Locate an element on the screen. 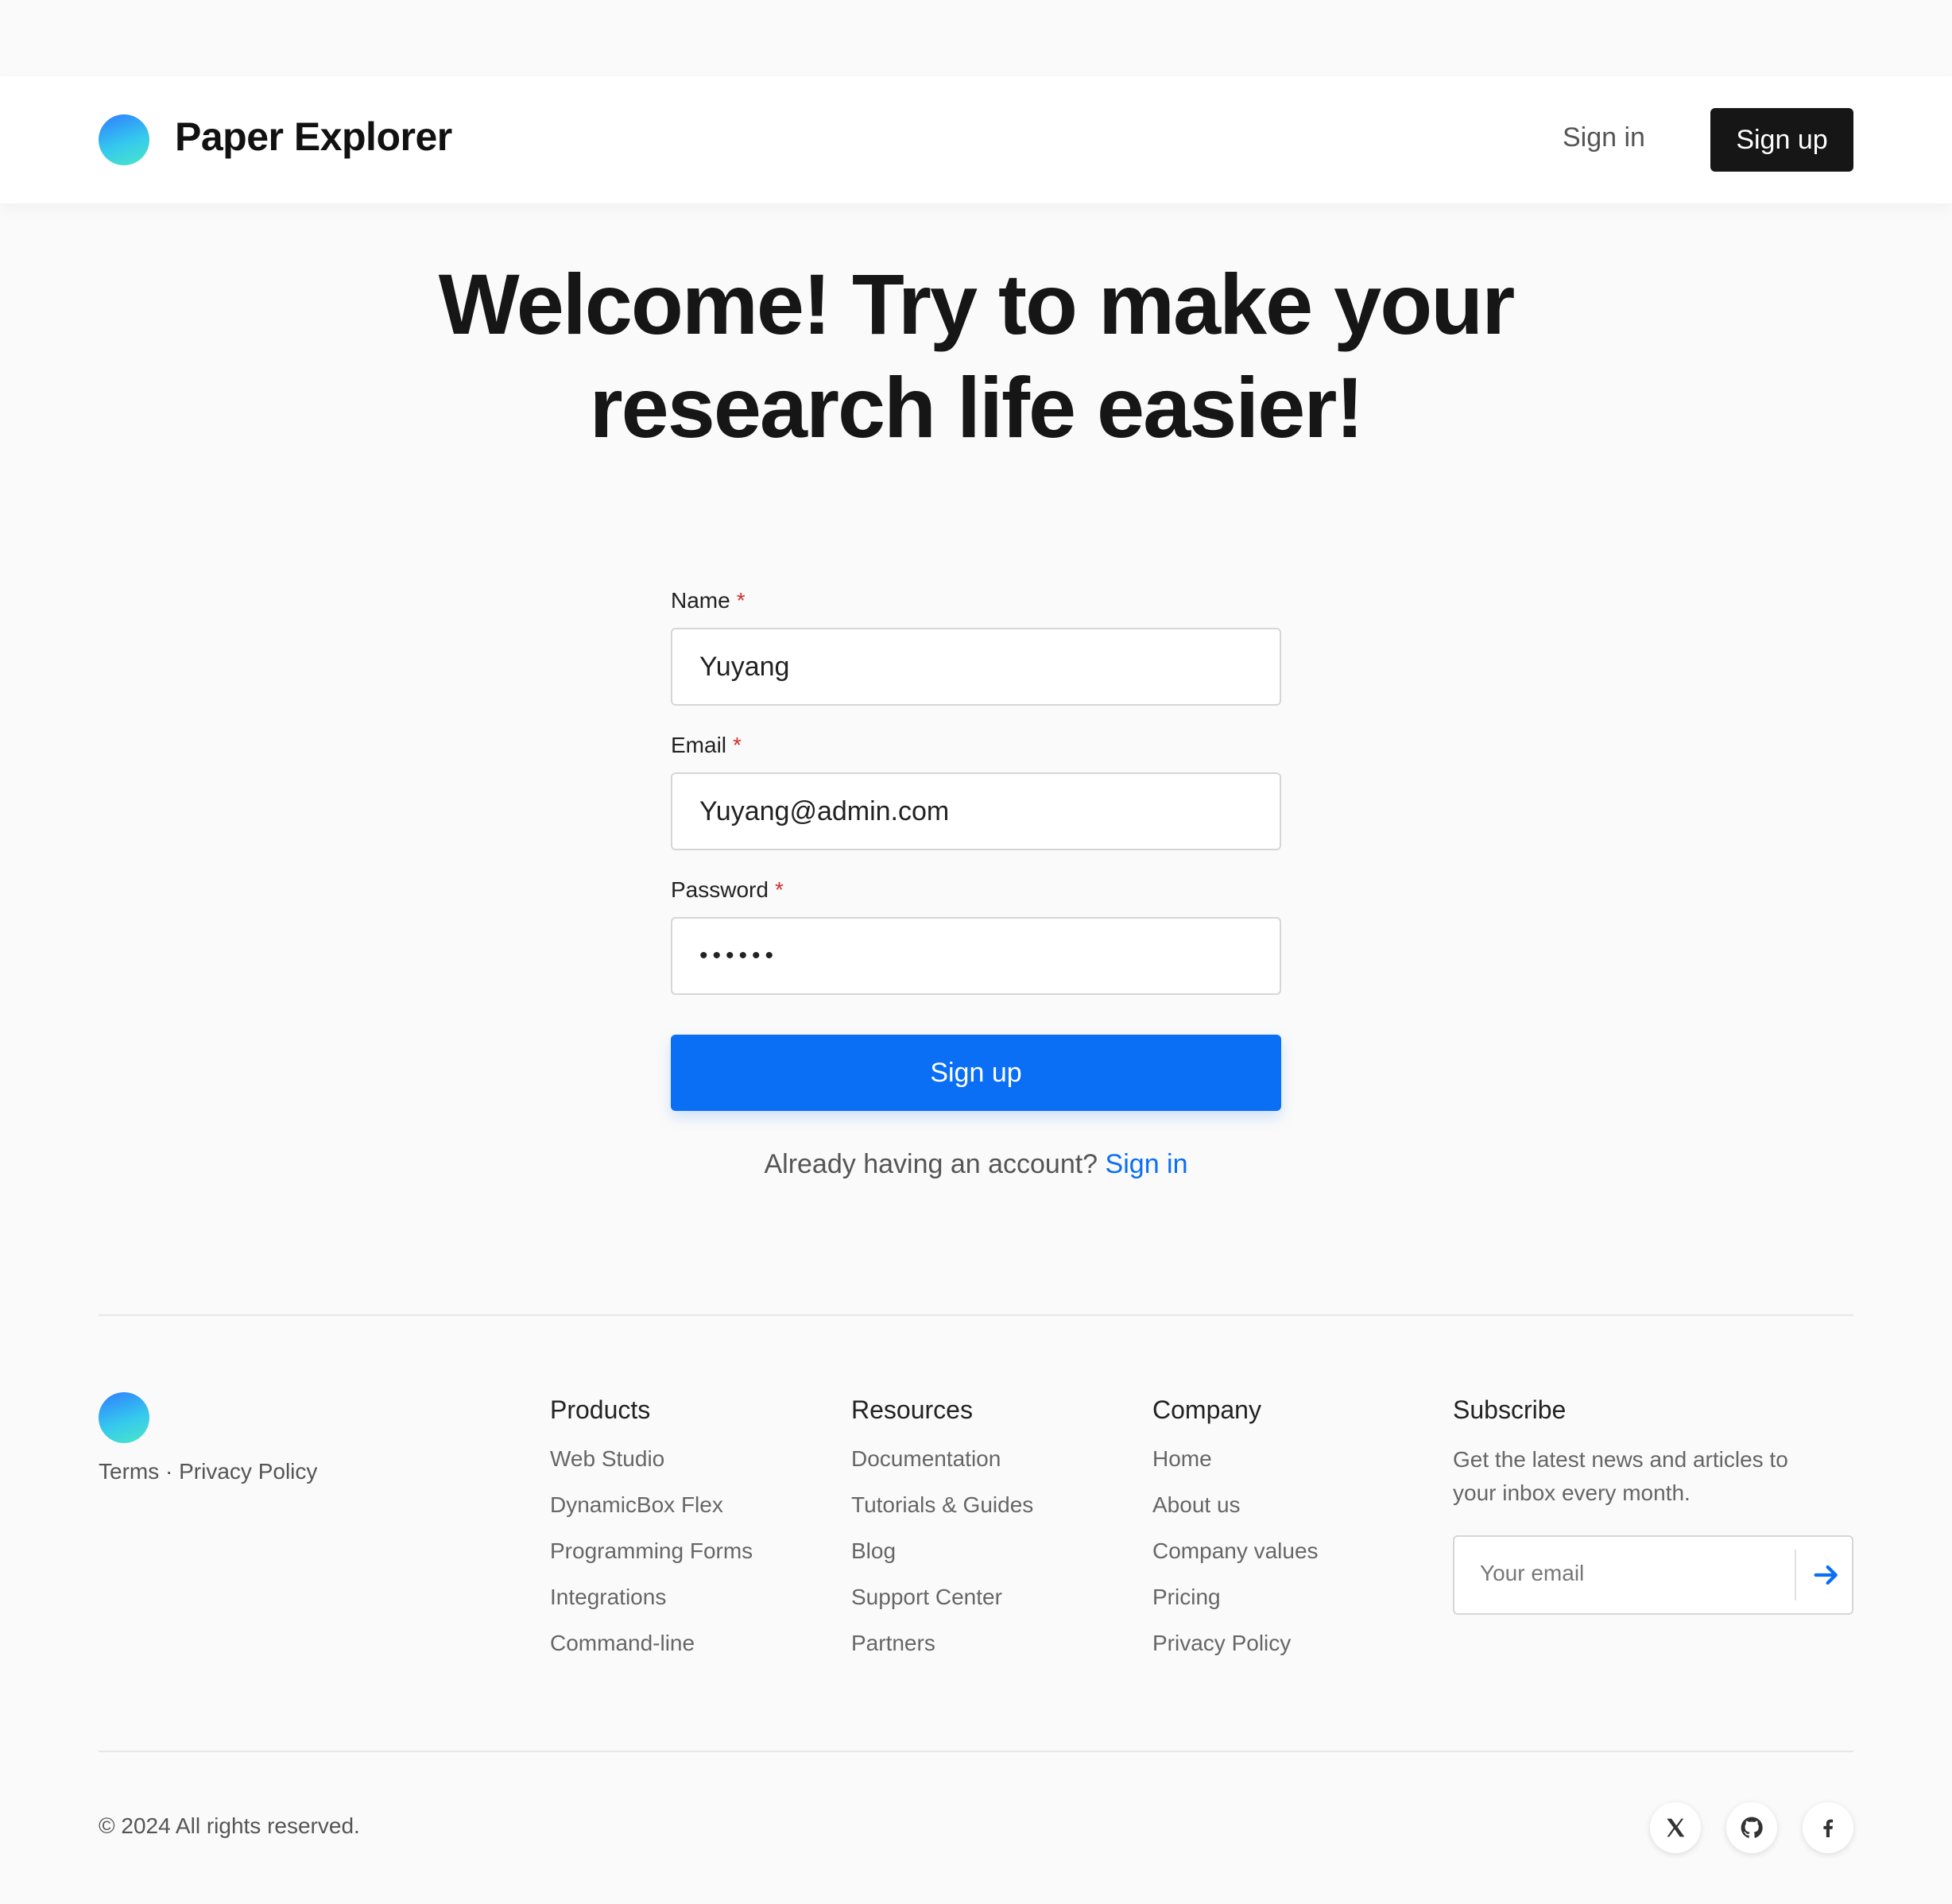 The height and width of the screenshot is (1904, 1952). password-label: Password * is located at coordinates (727, 890).